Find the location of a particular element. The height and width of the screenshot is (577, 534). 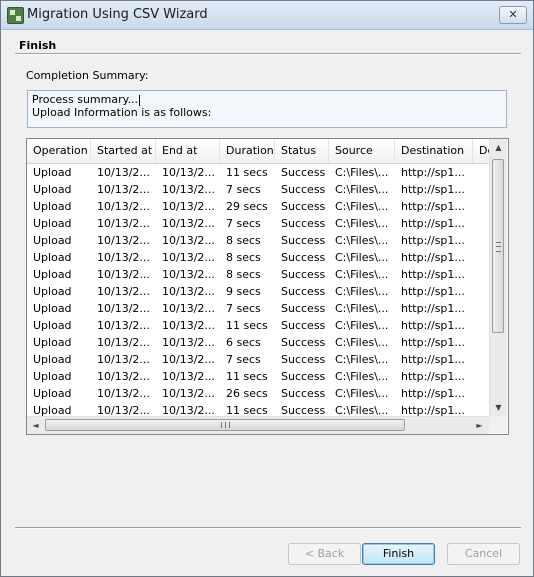

column-header: Started at is located at coordinates (123, 151).